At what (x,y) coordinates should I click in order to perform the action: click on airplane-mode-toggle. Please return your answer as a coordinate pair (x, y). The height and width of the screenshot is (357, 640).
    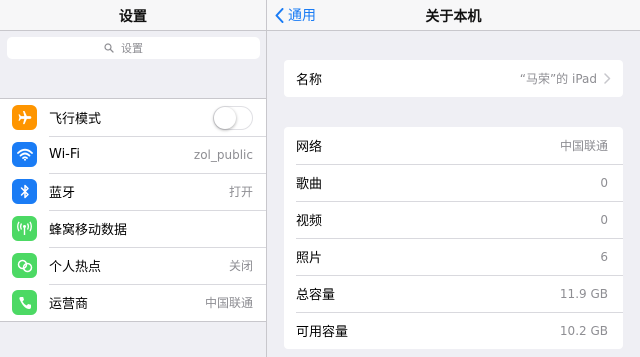
    Looking at the image, I should click on (233, 117).